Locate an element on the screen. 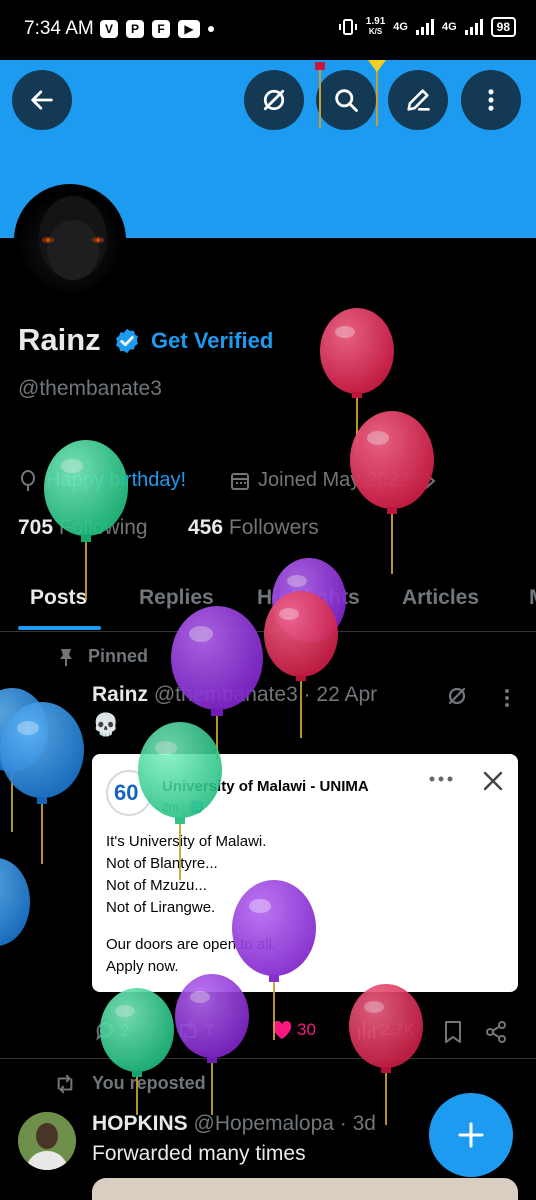  more-button is located at coordinates (491, 100).